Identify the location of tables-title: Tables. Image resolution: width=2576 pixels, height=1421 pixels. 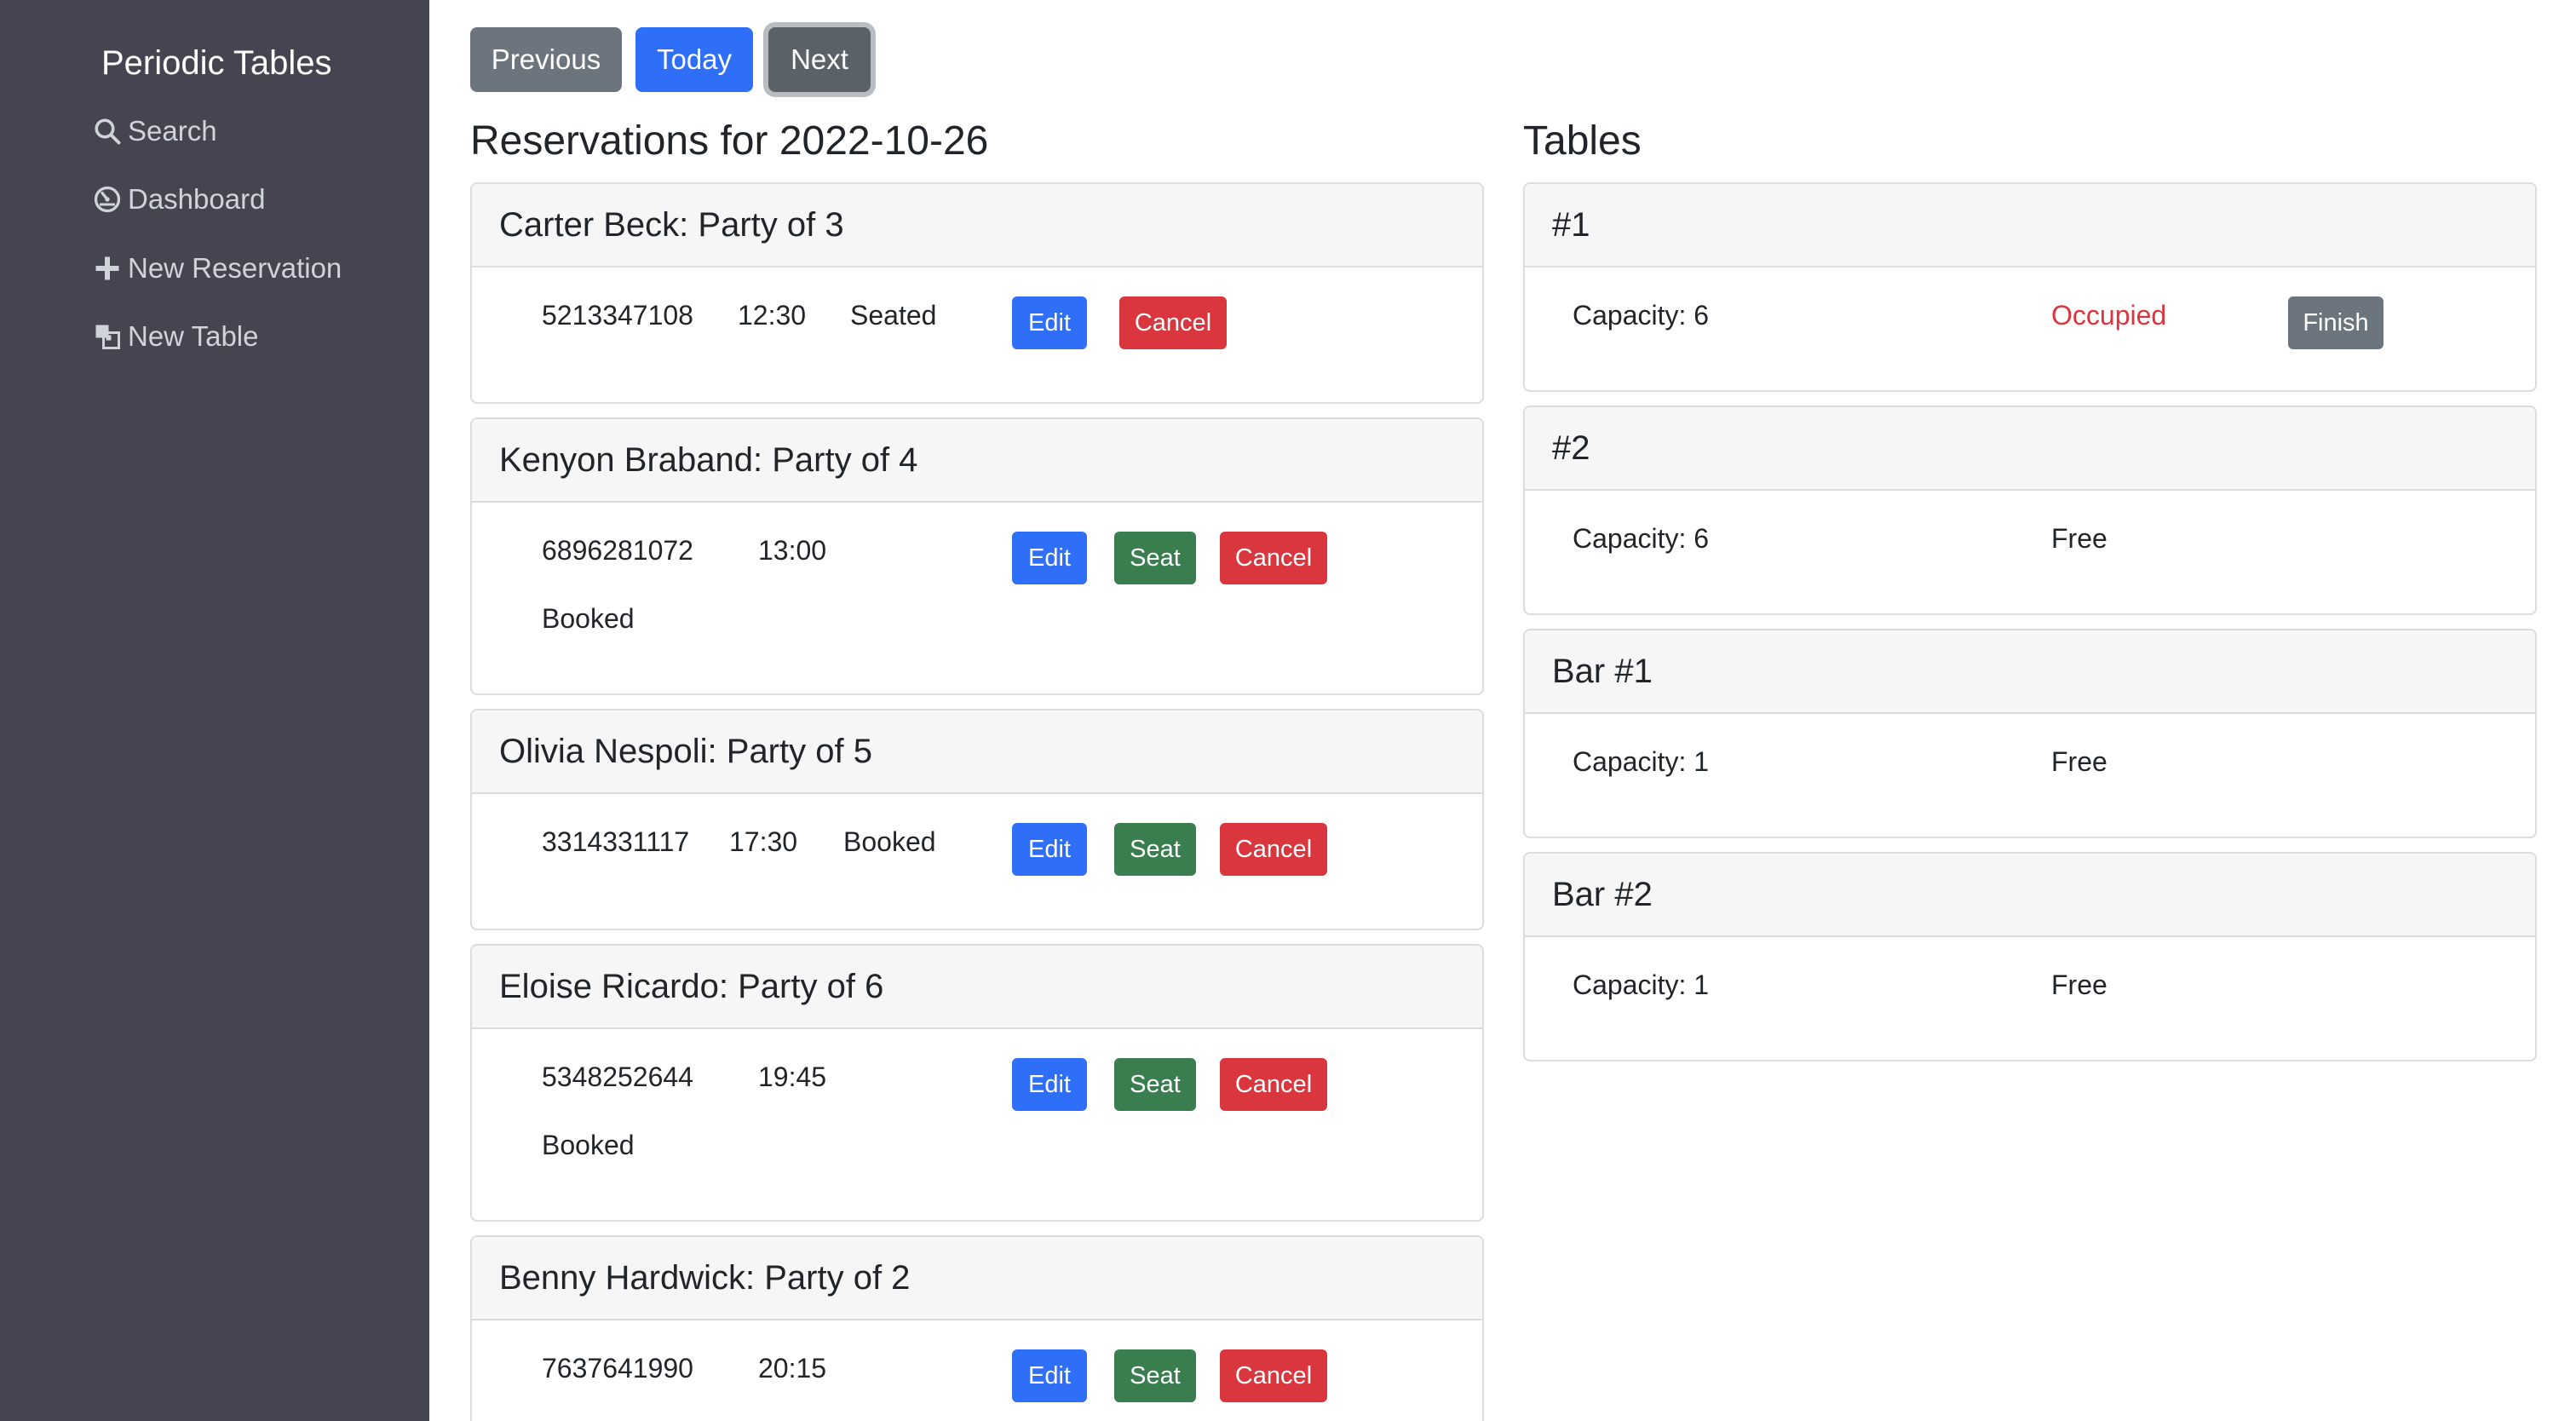
(1583, 141).